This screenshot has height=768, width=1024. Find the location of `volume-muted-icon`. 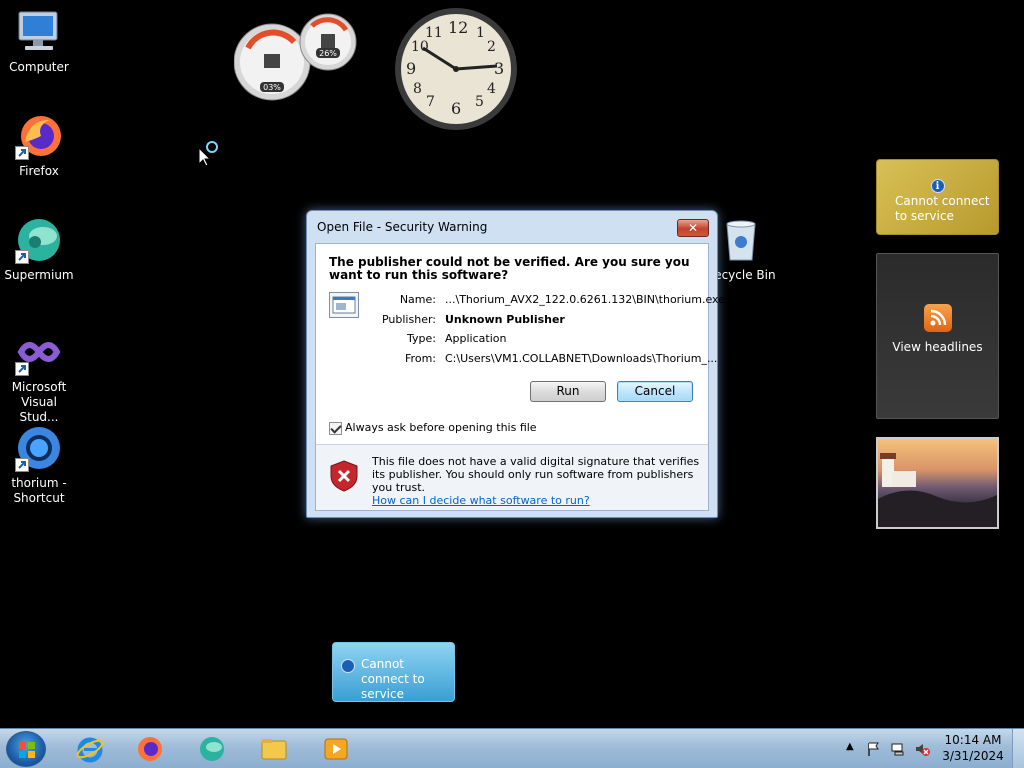

volume-muted-icon is located at coordinates (922, 749).